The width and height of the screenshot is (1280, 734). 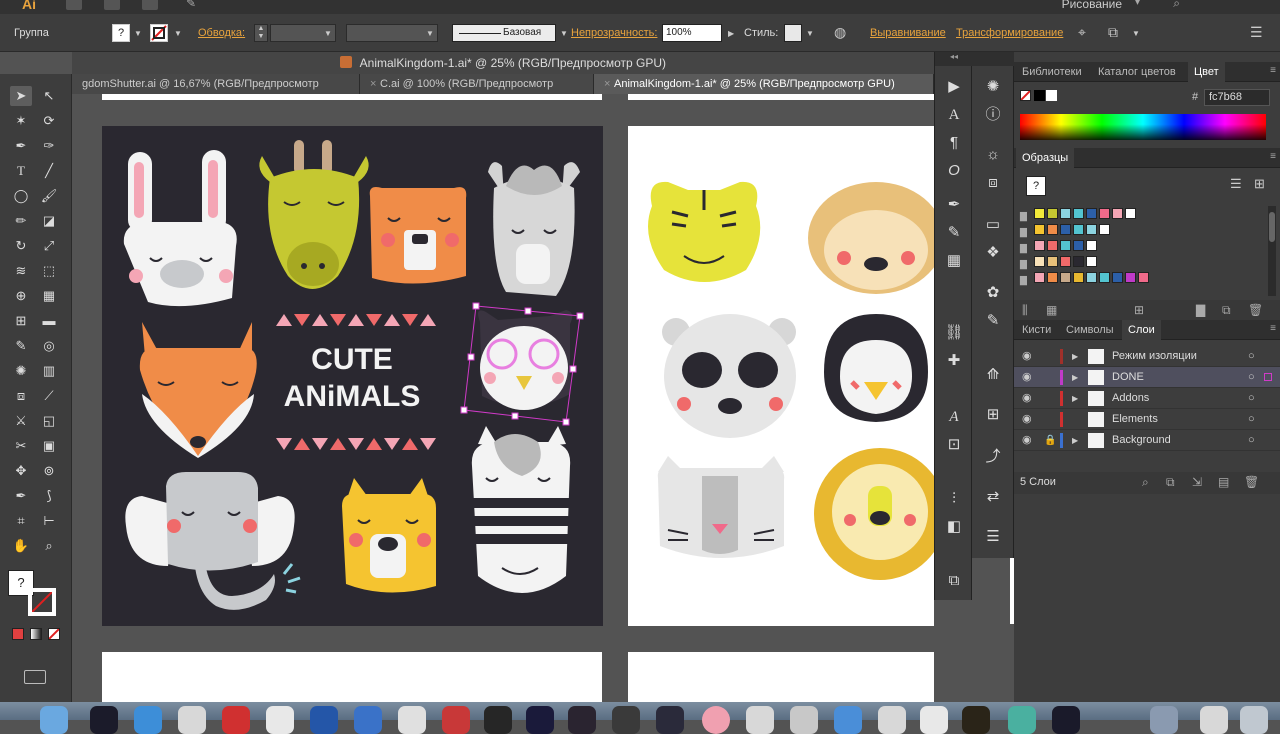 What do you see at coordinates (21, 521) in the screenshot?
I see `crop-tool-icon: ⌗` at bounding box center [21, 521].